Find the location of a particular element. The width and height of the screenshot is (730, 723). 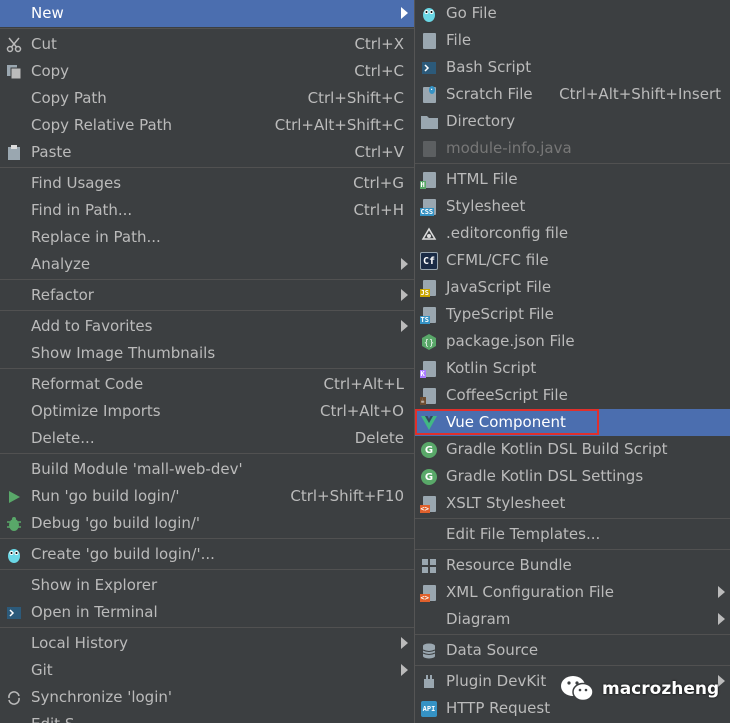

menu-item-label: Synchronize 'login' is located at coordinates (102, 697).